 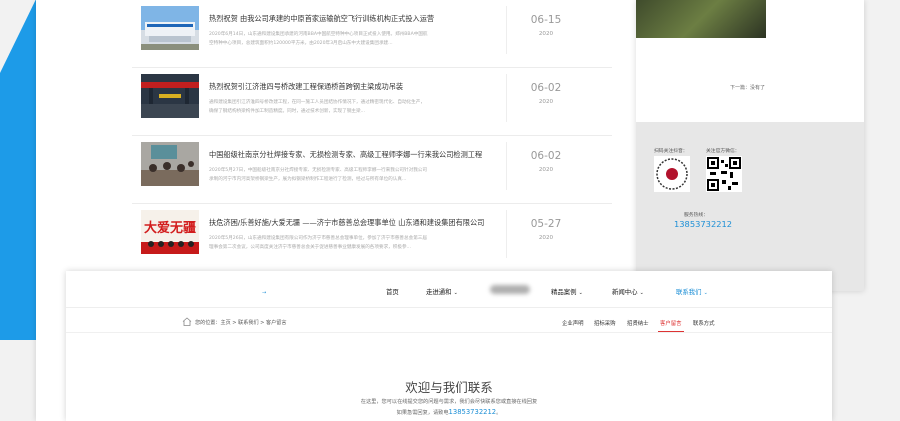 What do you see at coordinates (672, 174) in the screenshot?
I see `douyin-qr-icon` at bounding box center [672, 174].